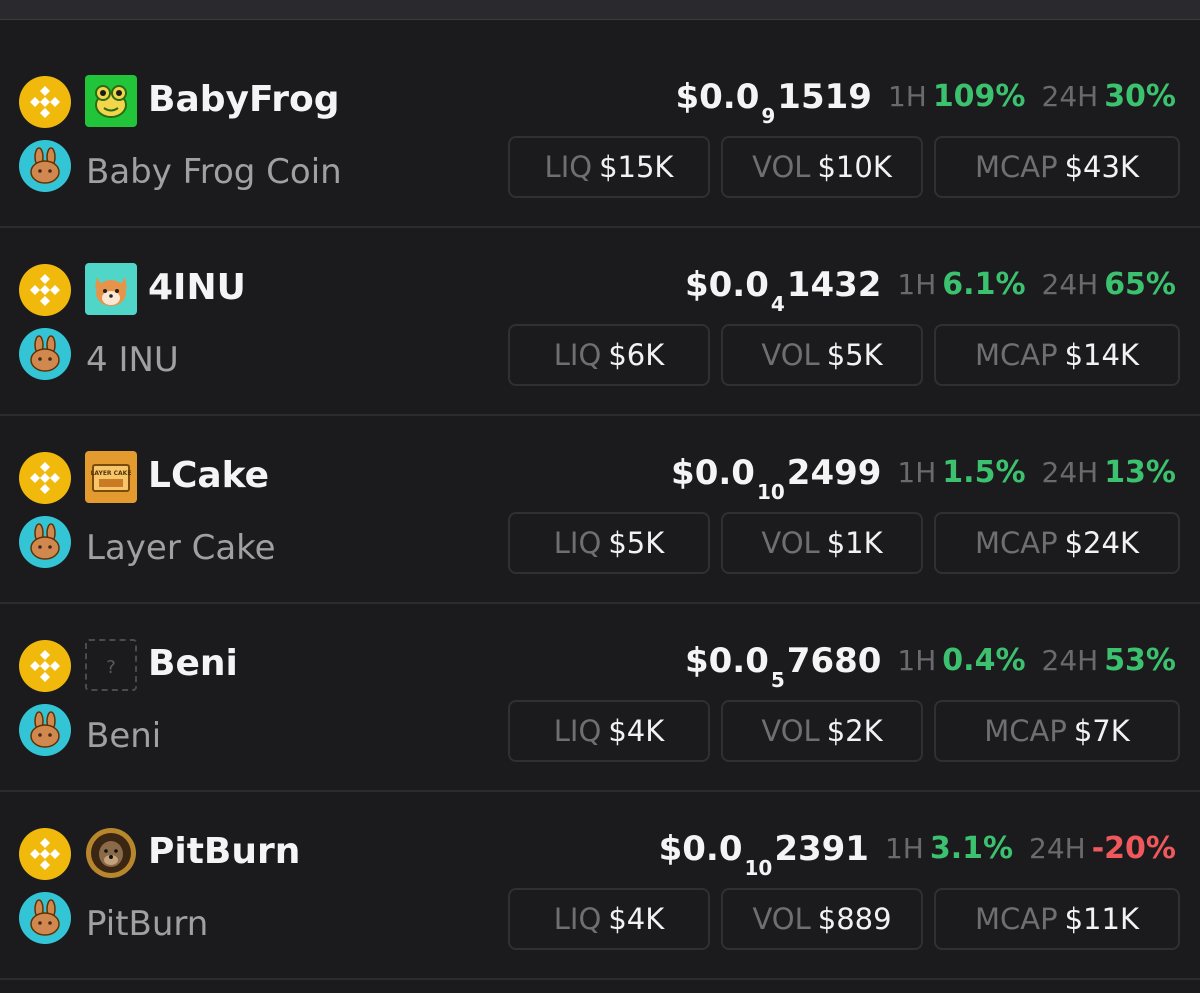 This screenshot has width=1200, height=993. I want to click on change-24h: 65%, so click(1140, 284).